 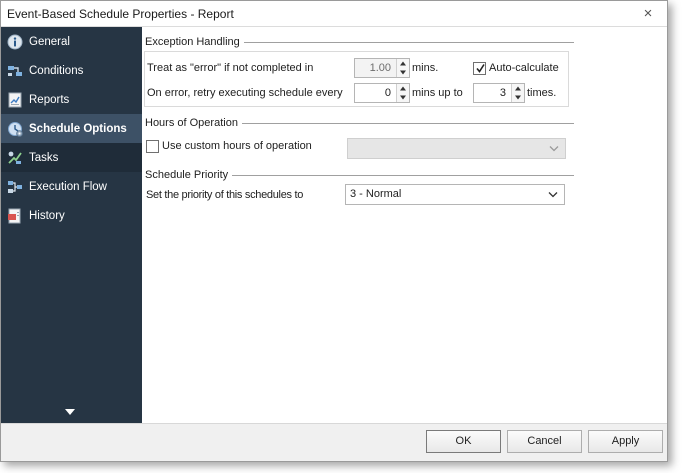 What do you see at coordinates (382, 93) in the screenshot?
I see `retry-interval-stepper: 0` at bounding box center [382, 93].